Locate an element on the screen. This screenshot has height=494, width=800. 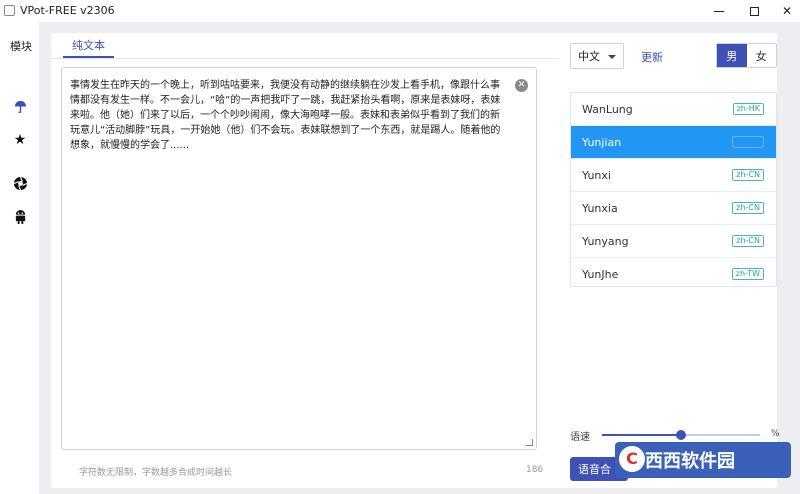
voice-name: WanLung is located at coordinates (607, 109).